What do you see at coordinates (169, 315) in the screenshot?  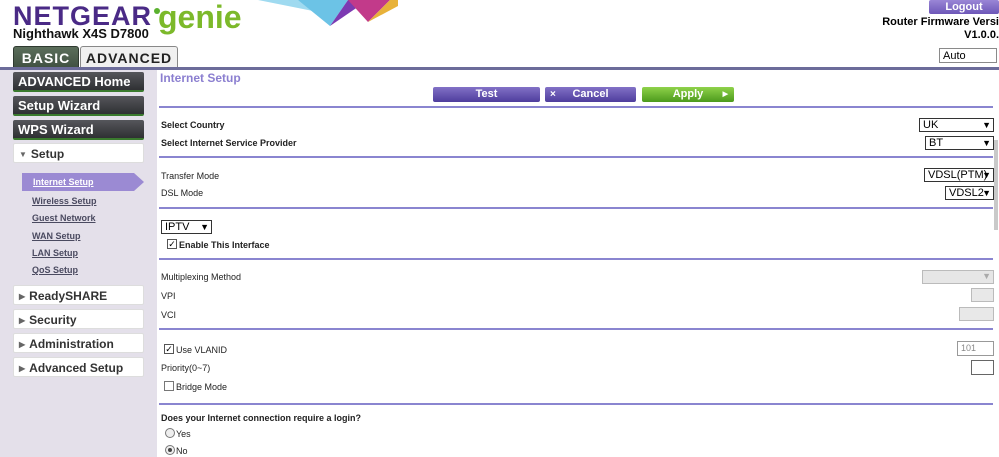 I see `vci-label: VCI` at bounding box center [169, 315].